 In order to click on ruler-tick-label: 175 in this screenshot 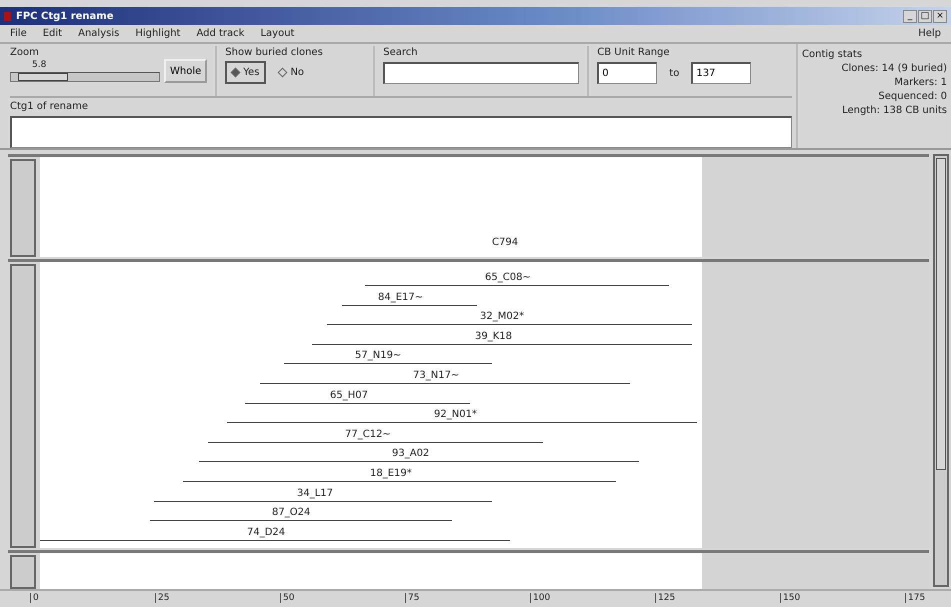, I will do `click(915, 598)`.